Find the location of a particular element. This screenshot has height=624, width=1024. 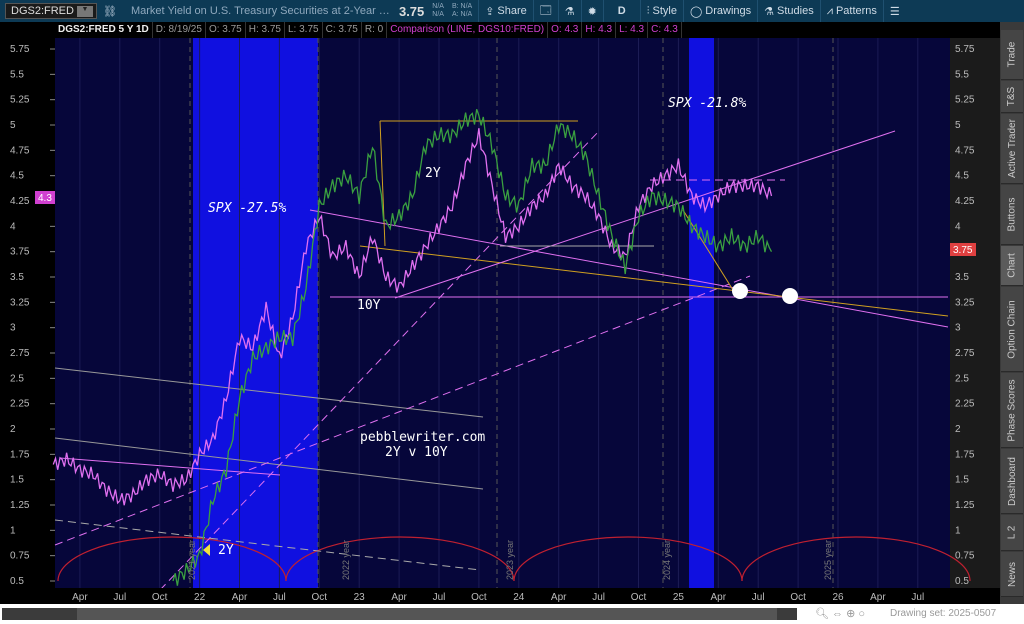

flask-icon: ⚗ is located at coordinates (569, 11).